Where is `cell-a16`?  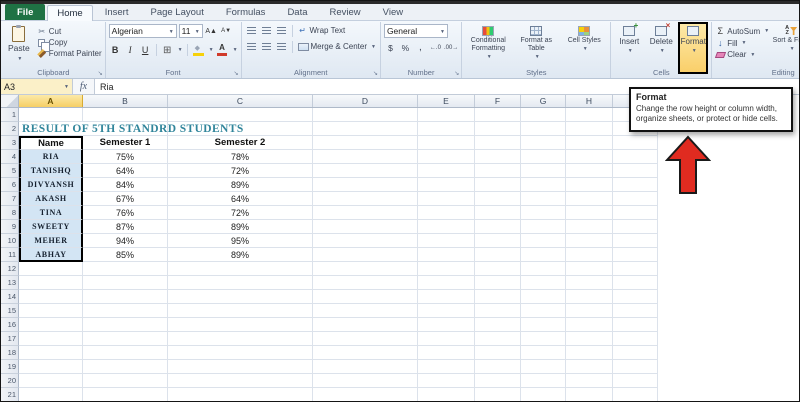
cell-a16 is located at coordinates (51, 325).